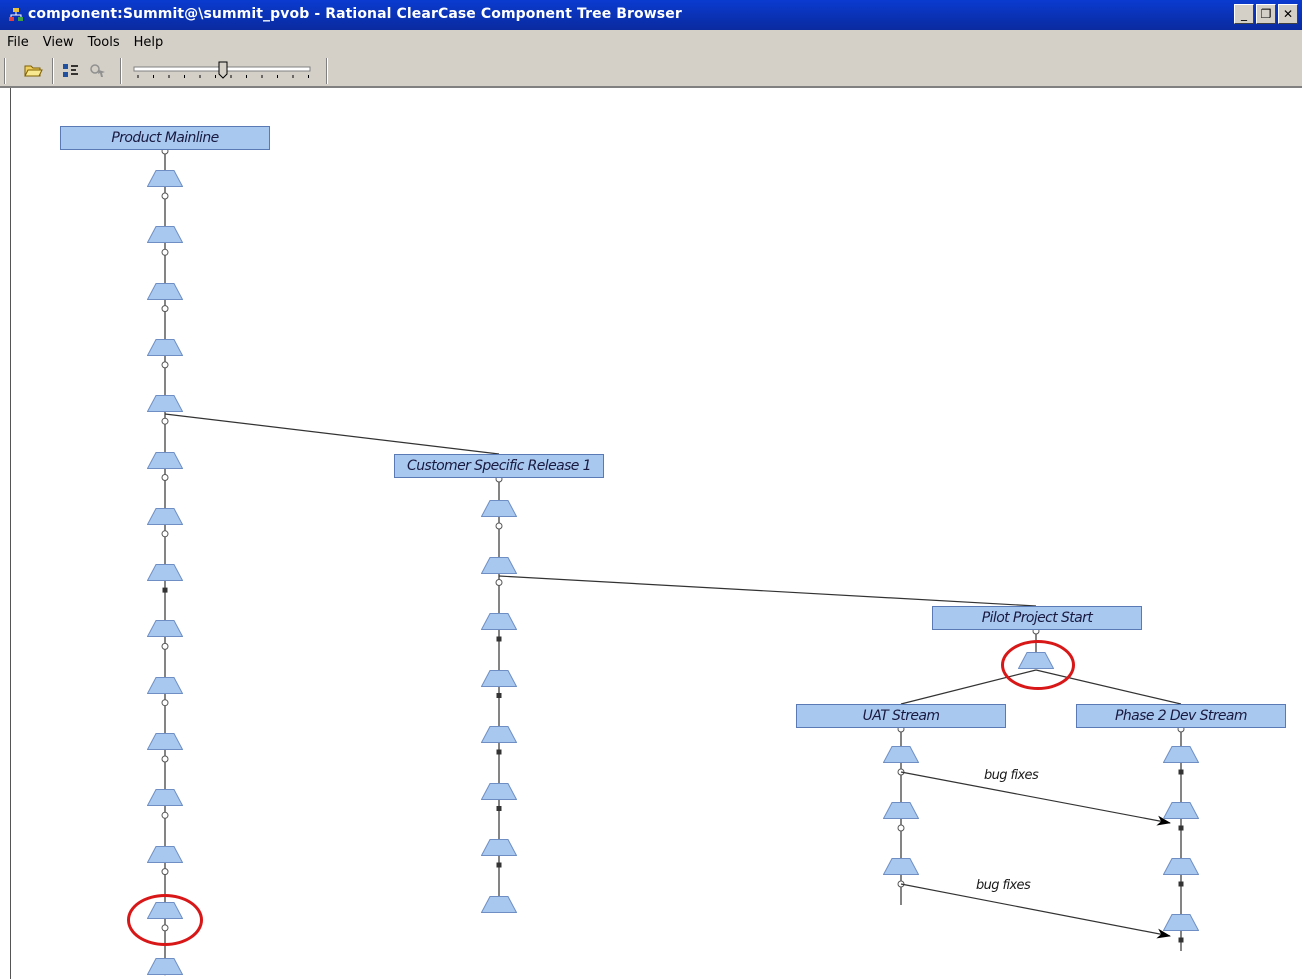 The height and width of the screenshot is (979, 1302). What do you see at coordinates (1288, 14) in the screenshot?
I see `close-button: ✕` at bounding box center [1288, 14].